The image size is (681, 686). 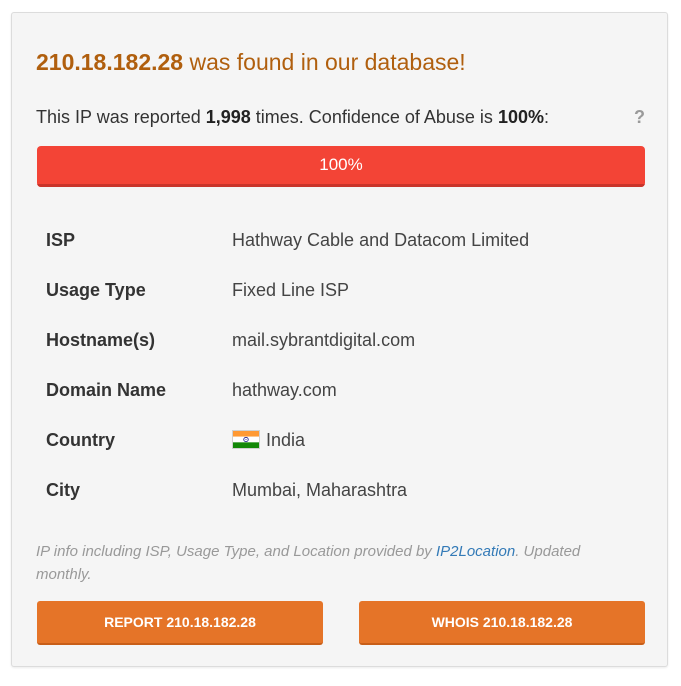 I want to click on table-row: Usage Type Fixed Line ISP, so click(x=282, y=290).